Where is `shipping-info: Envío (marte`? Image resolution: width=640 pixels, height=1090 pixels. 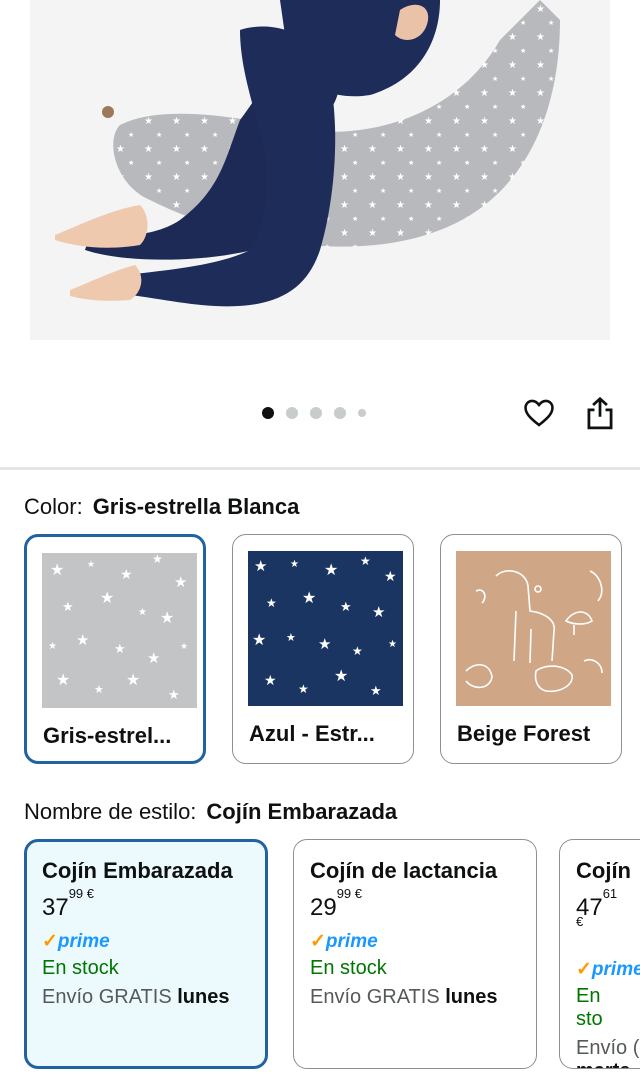 shipping-info: Envío (marte is located at coordinates (607, 1052).